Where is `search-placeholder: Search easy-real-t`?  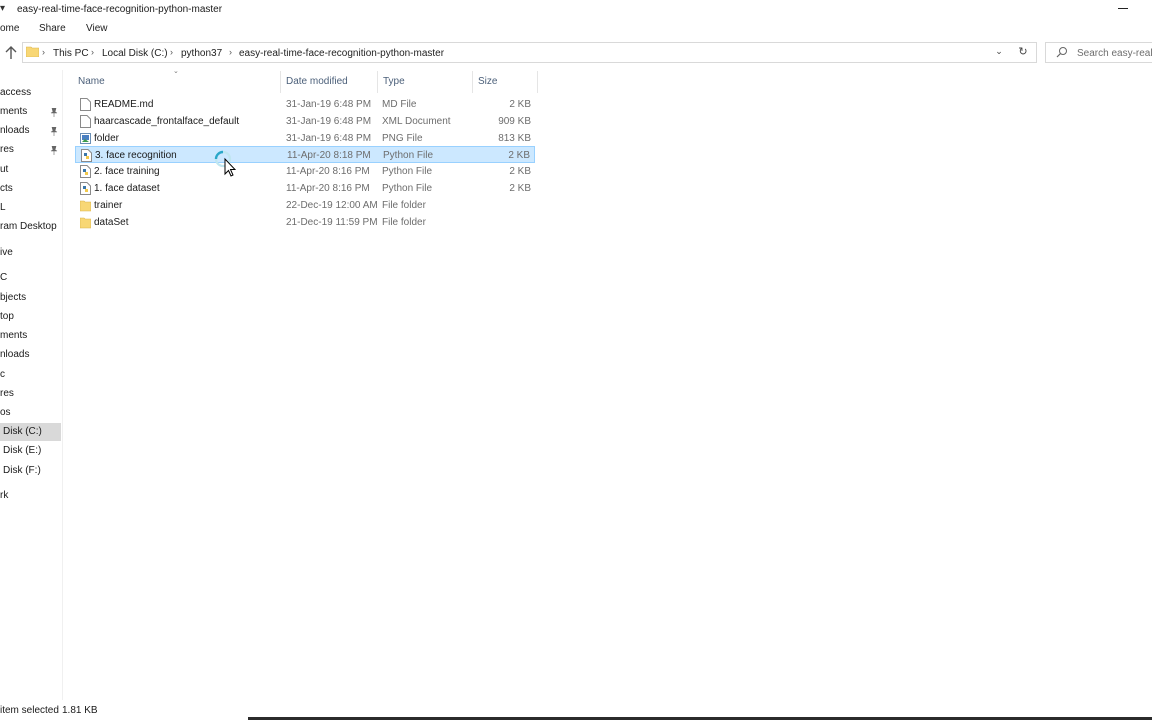
search-placeholder: Search easy-real-t is located at coordinates (1114, 53).